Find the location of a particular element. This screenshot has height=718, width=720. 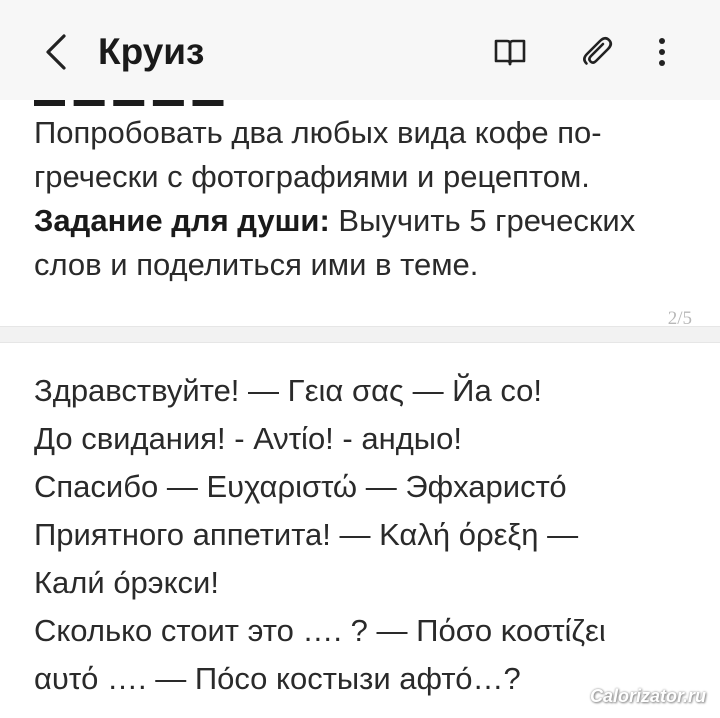

paperclip-icon is located at coordinates (598, 50).